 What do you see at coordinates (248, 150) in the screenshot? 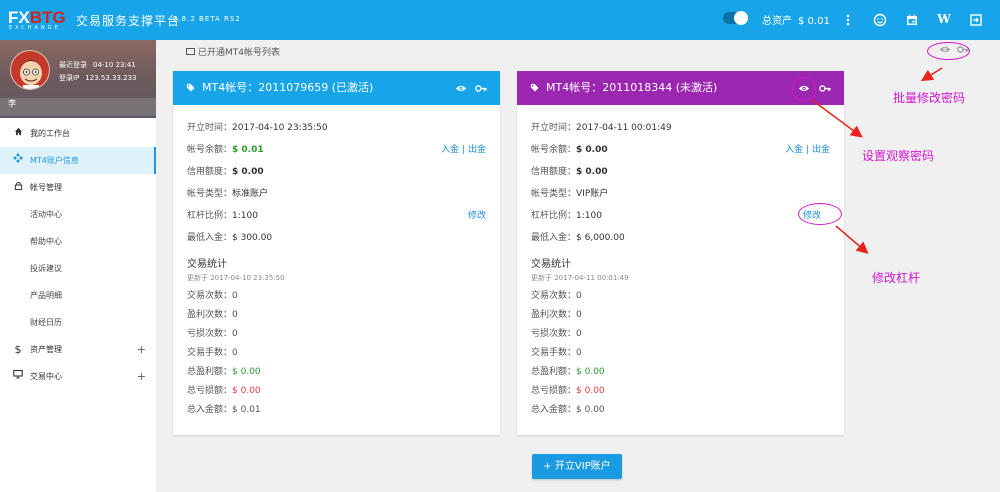
I see `balance-value: $ 0.01` at bounding box center [248, 150].